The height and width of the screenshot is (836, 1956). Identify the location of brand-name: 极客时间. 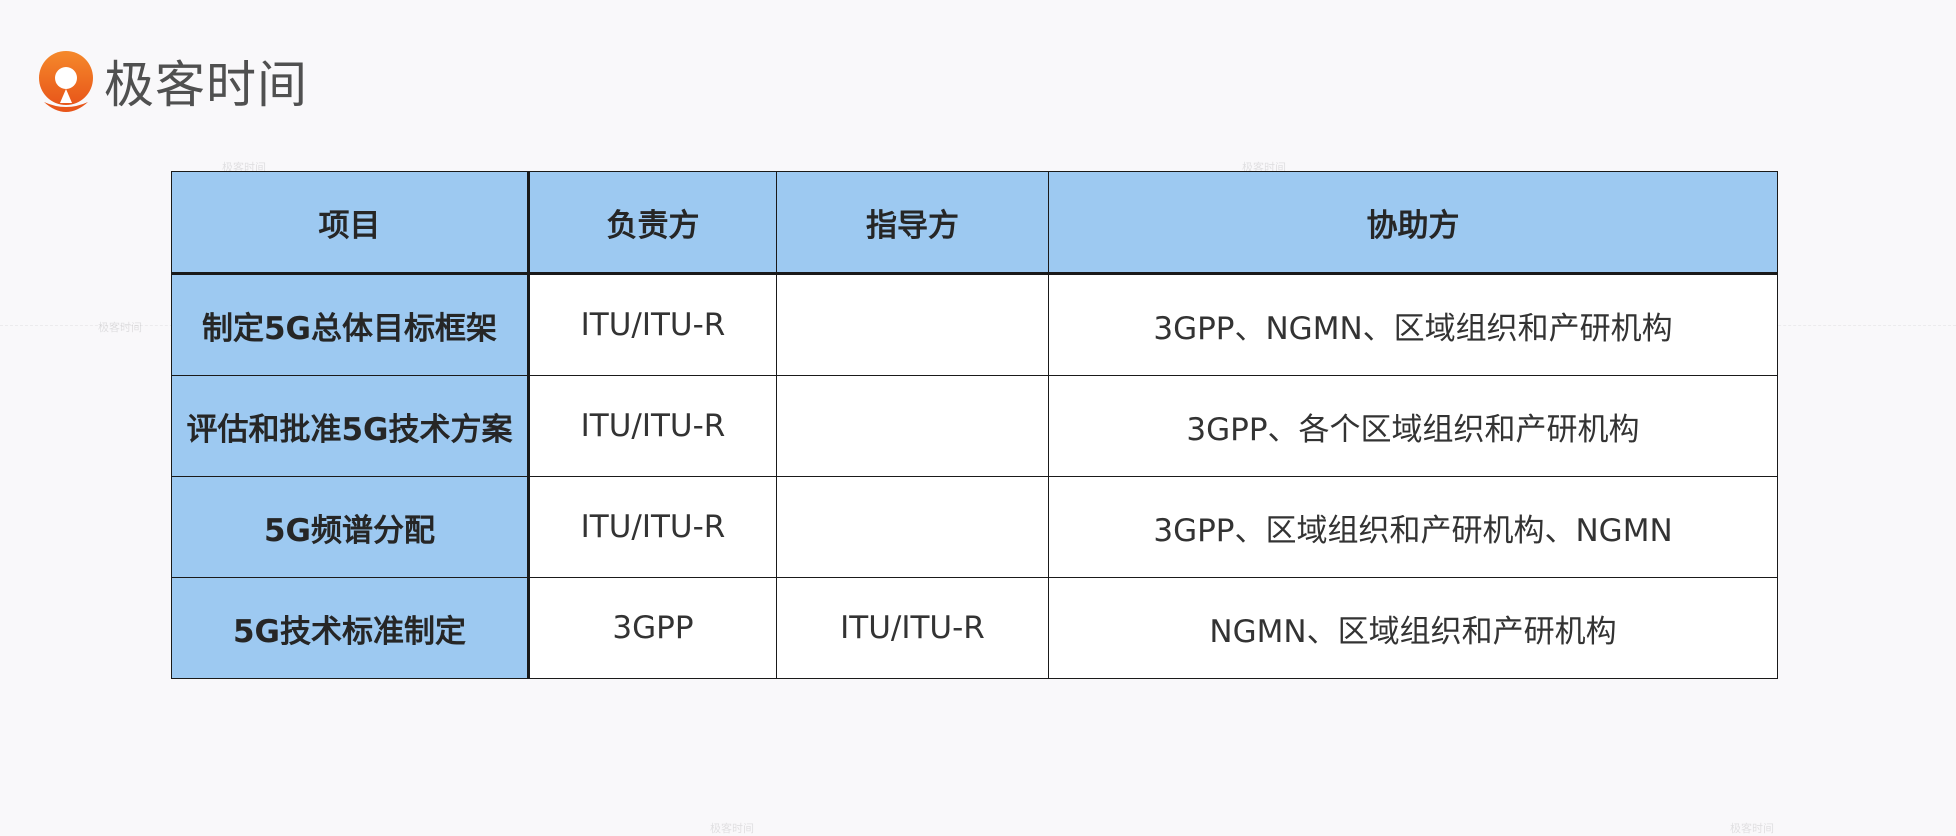
(206, 85).